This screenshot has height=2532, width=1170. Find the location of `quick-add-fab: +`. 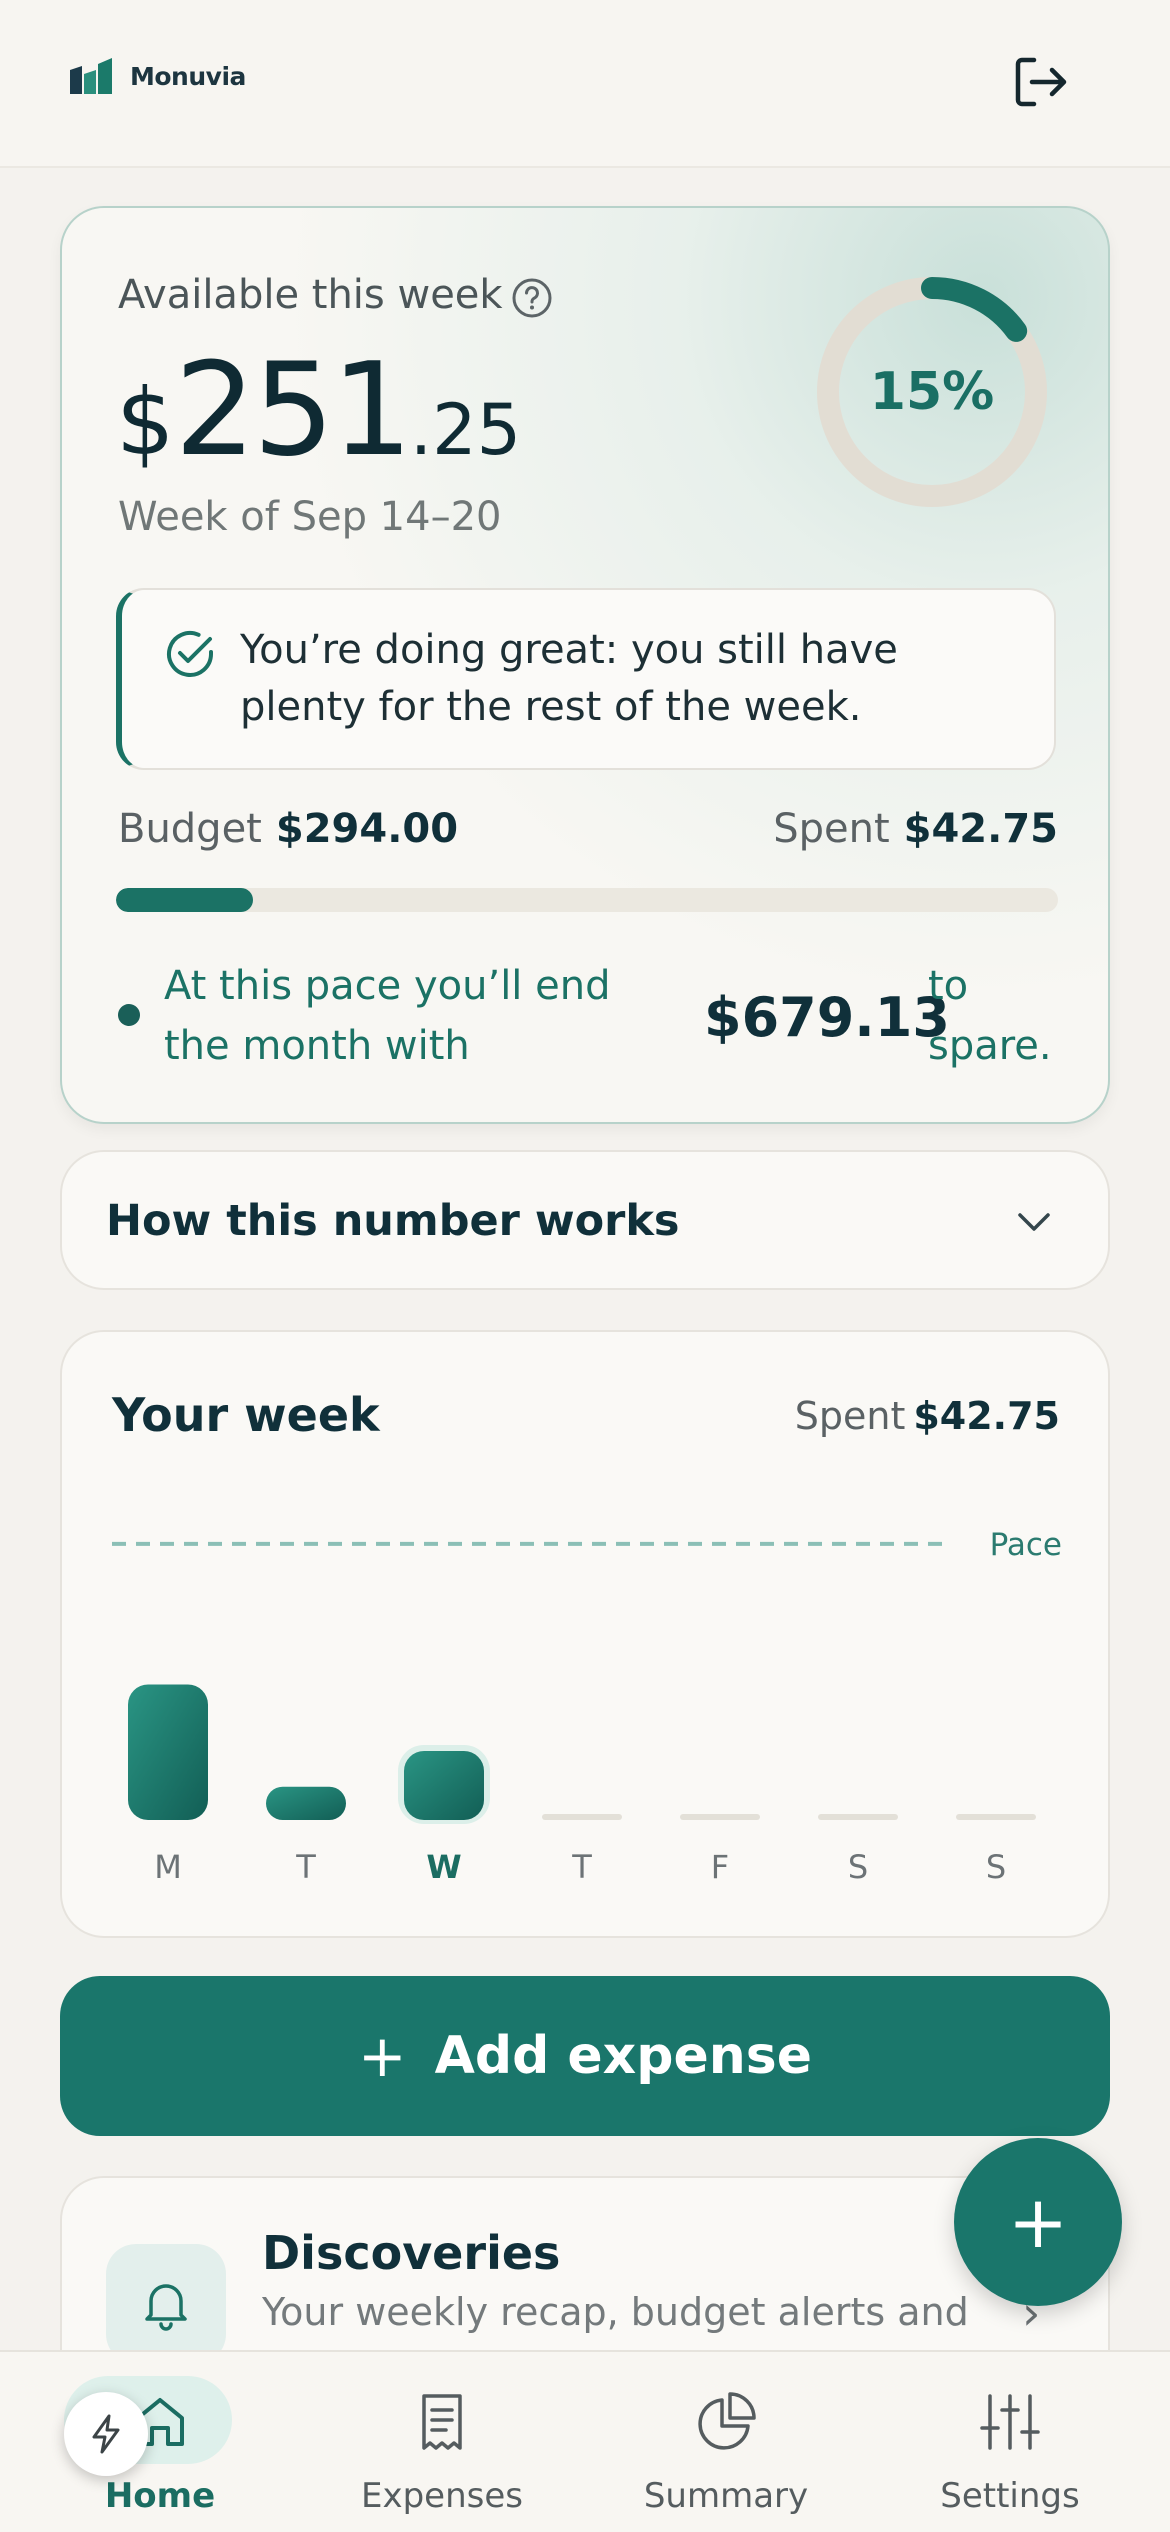

quick-add-fab: + is located at coordinates (1038, 2222).